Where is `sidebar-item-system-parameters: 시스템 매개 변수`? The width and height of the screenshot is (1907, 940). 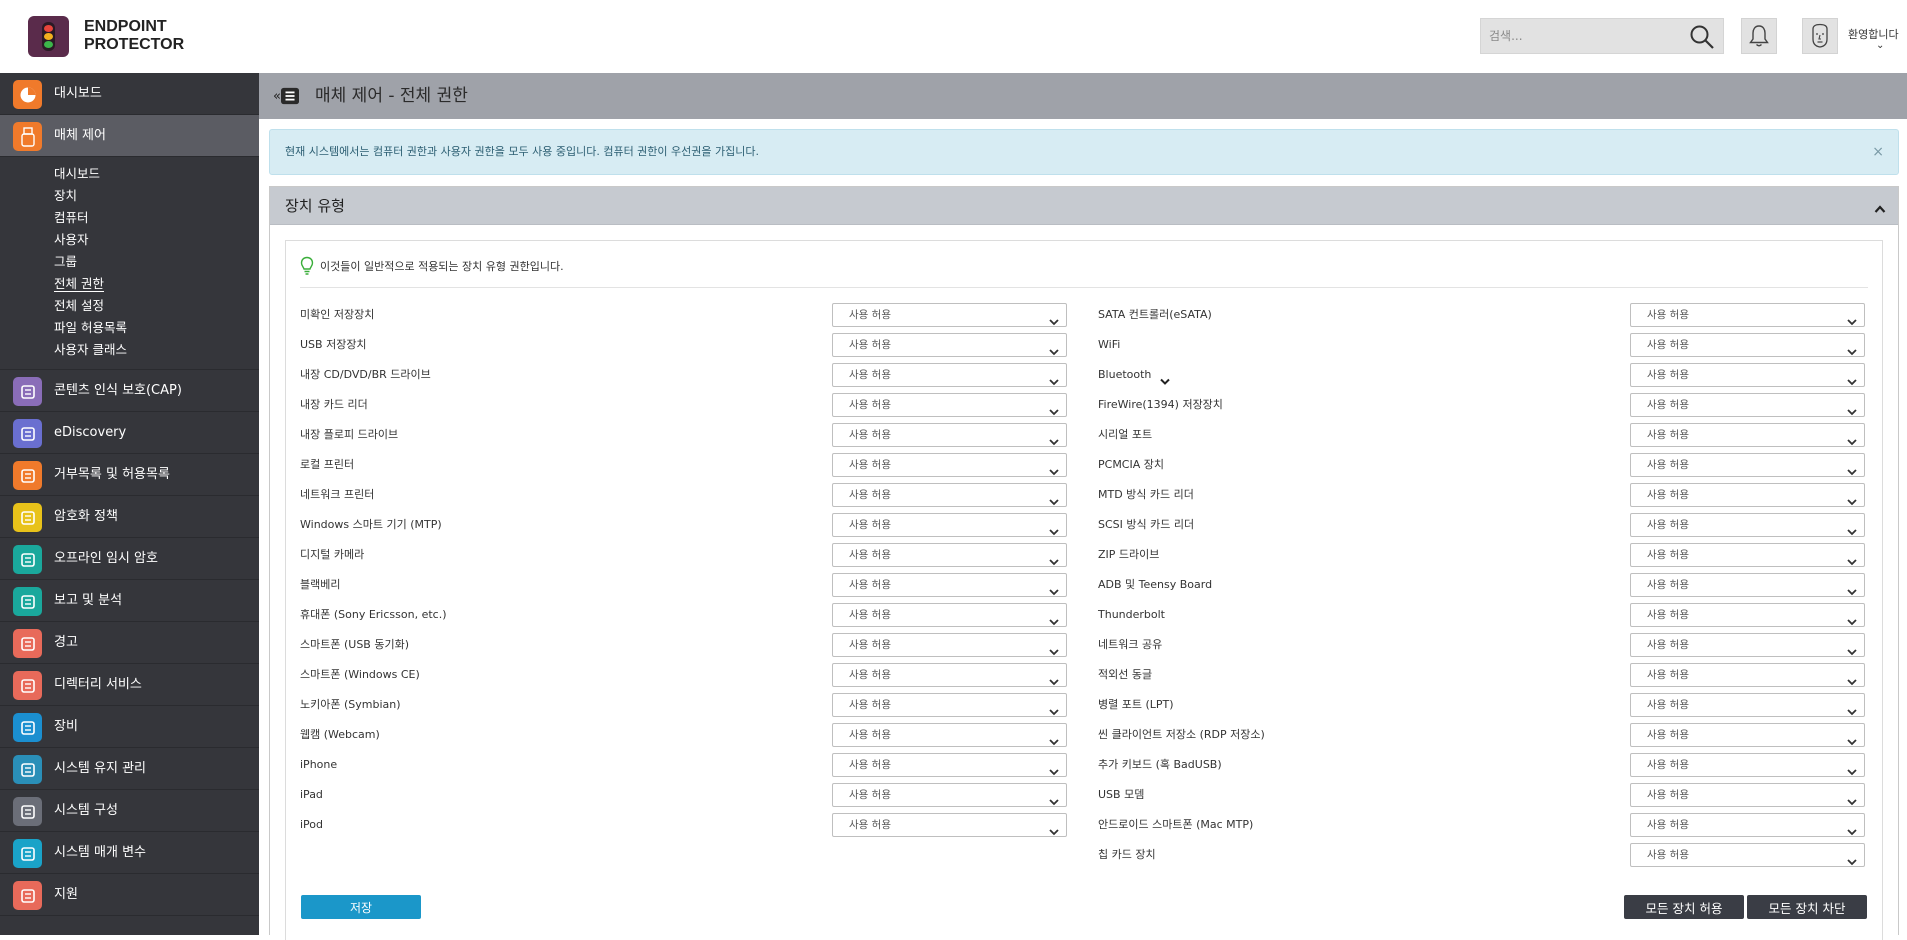 sidebar-item-system-parameters: 시스템 매개 변수 is located at coordinates (129, 853).